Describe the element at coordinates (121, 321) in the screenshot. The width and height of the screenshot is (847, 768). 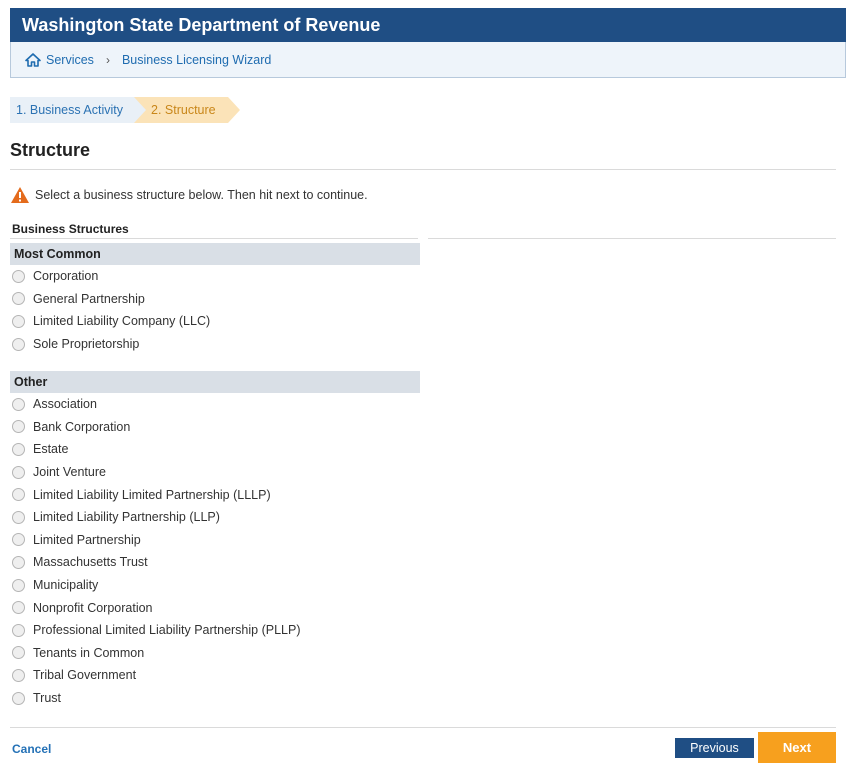
I see `radio-label: Limited Liability Company (LLC)` at that location.